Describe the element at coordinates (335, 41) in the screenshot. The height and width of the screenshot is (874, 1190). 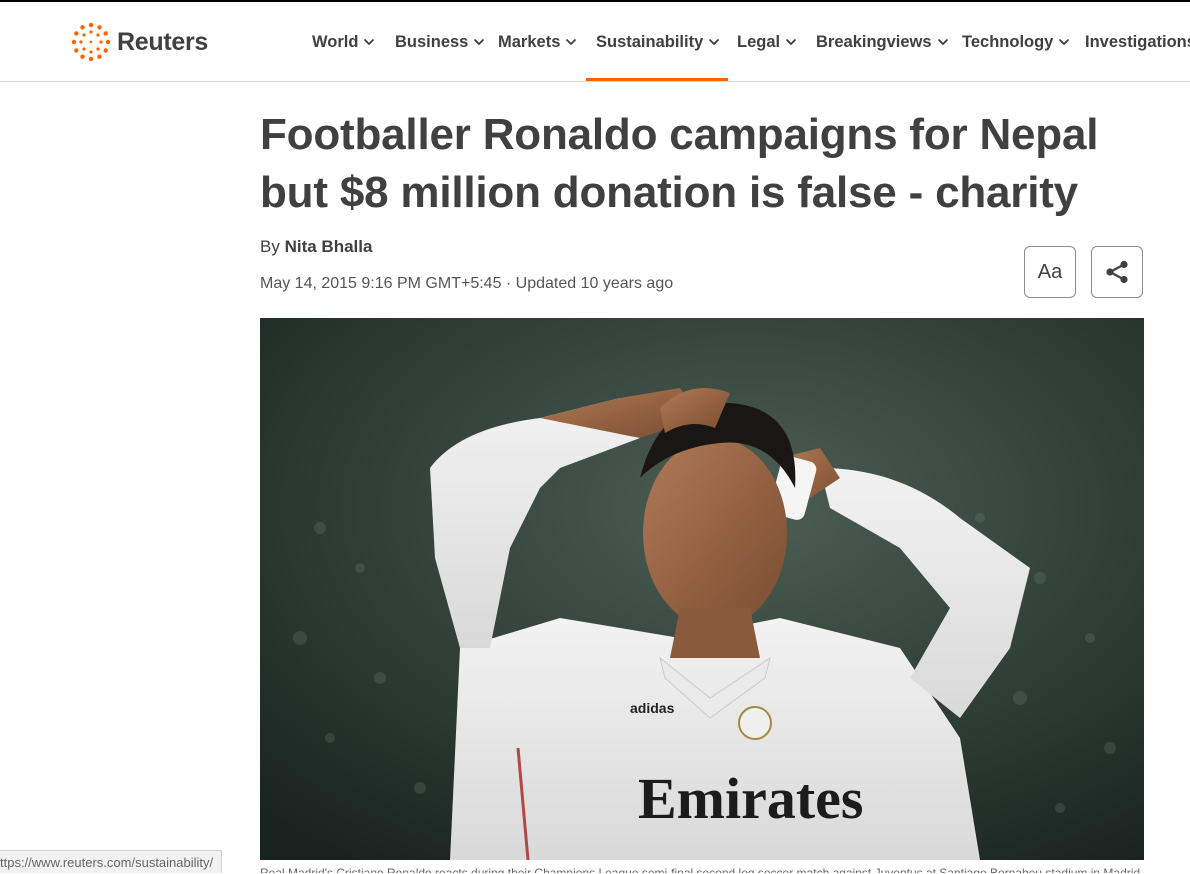
I see `nav-label: World` at that location.